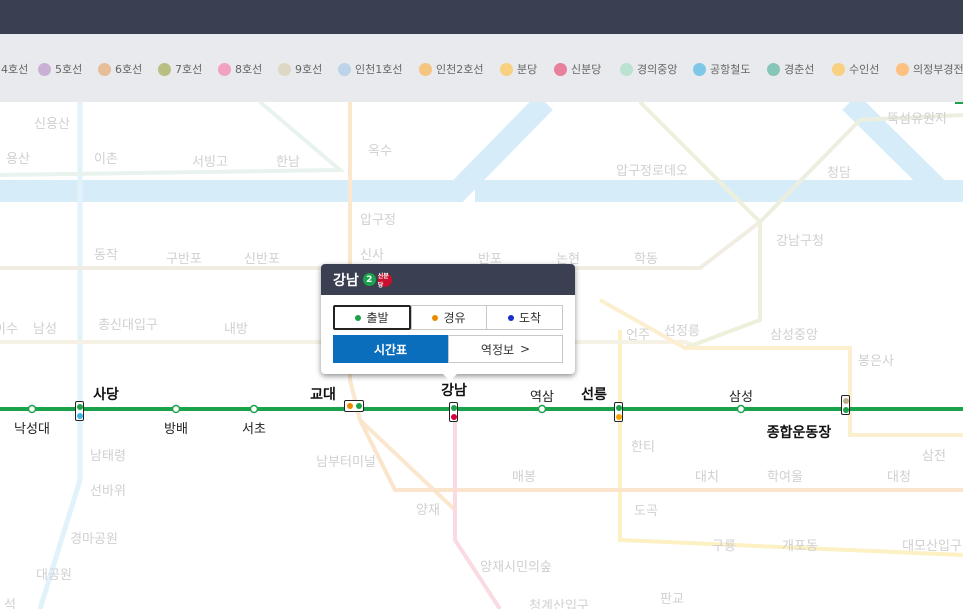 Image resolution: width=963 pixels, height=609 pixels. Describe the element at coordinates (378, 218) in the screenshot. I see `station-label: 압구정` at that location.